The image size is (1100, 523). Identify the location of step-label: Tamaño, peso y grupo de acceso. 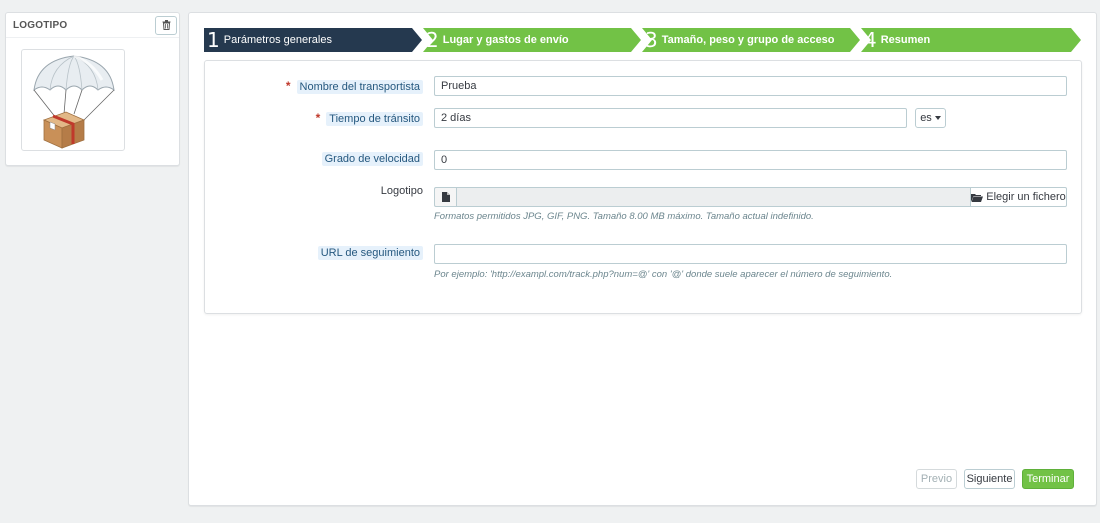
(748, 40).